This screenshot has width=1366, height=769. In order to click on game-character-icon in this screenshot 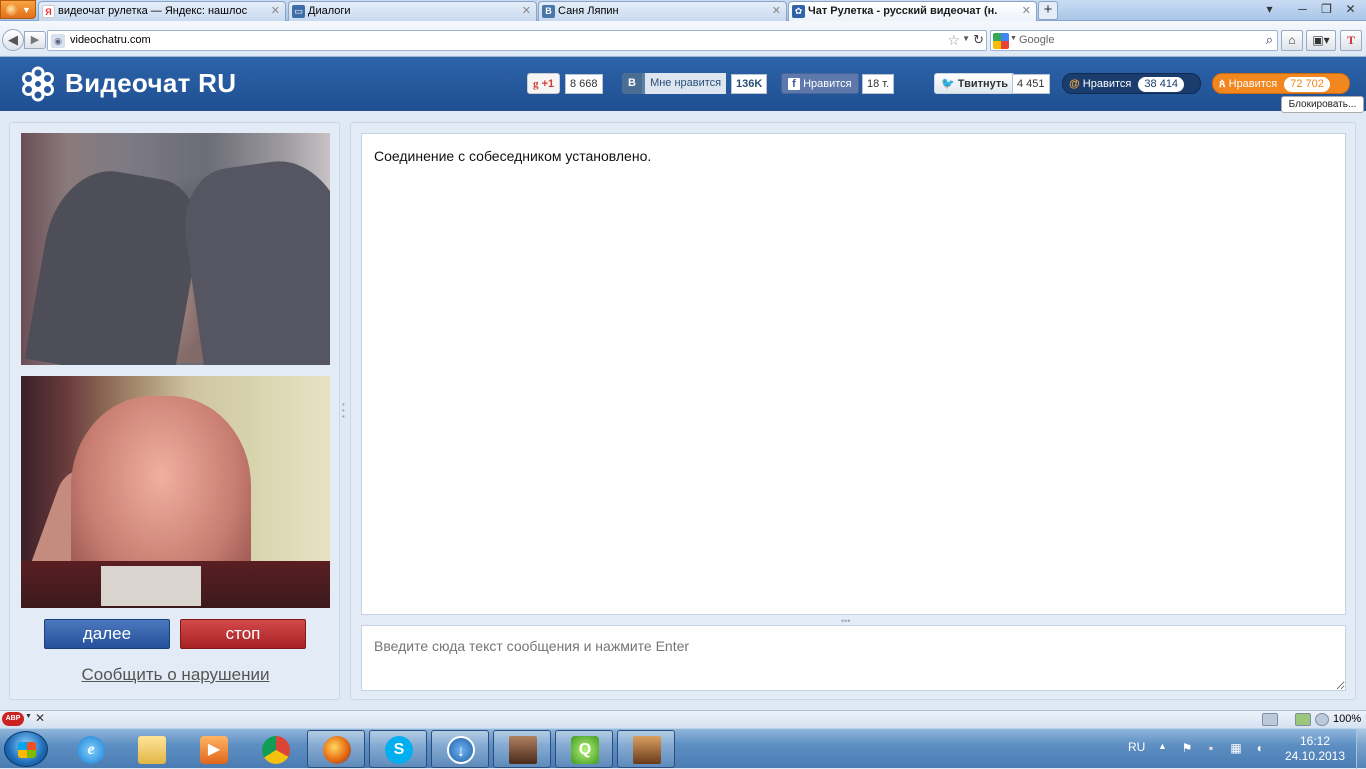, I will do `click(647, 750)`.